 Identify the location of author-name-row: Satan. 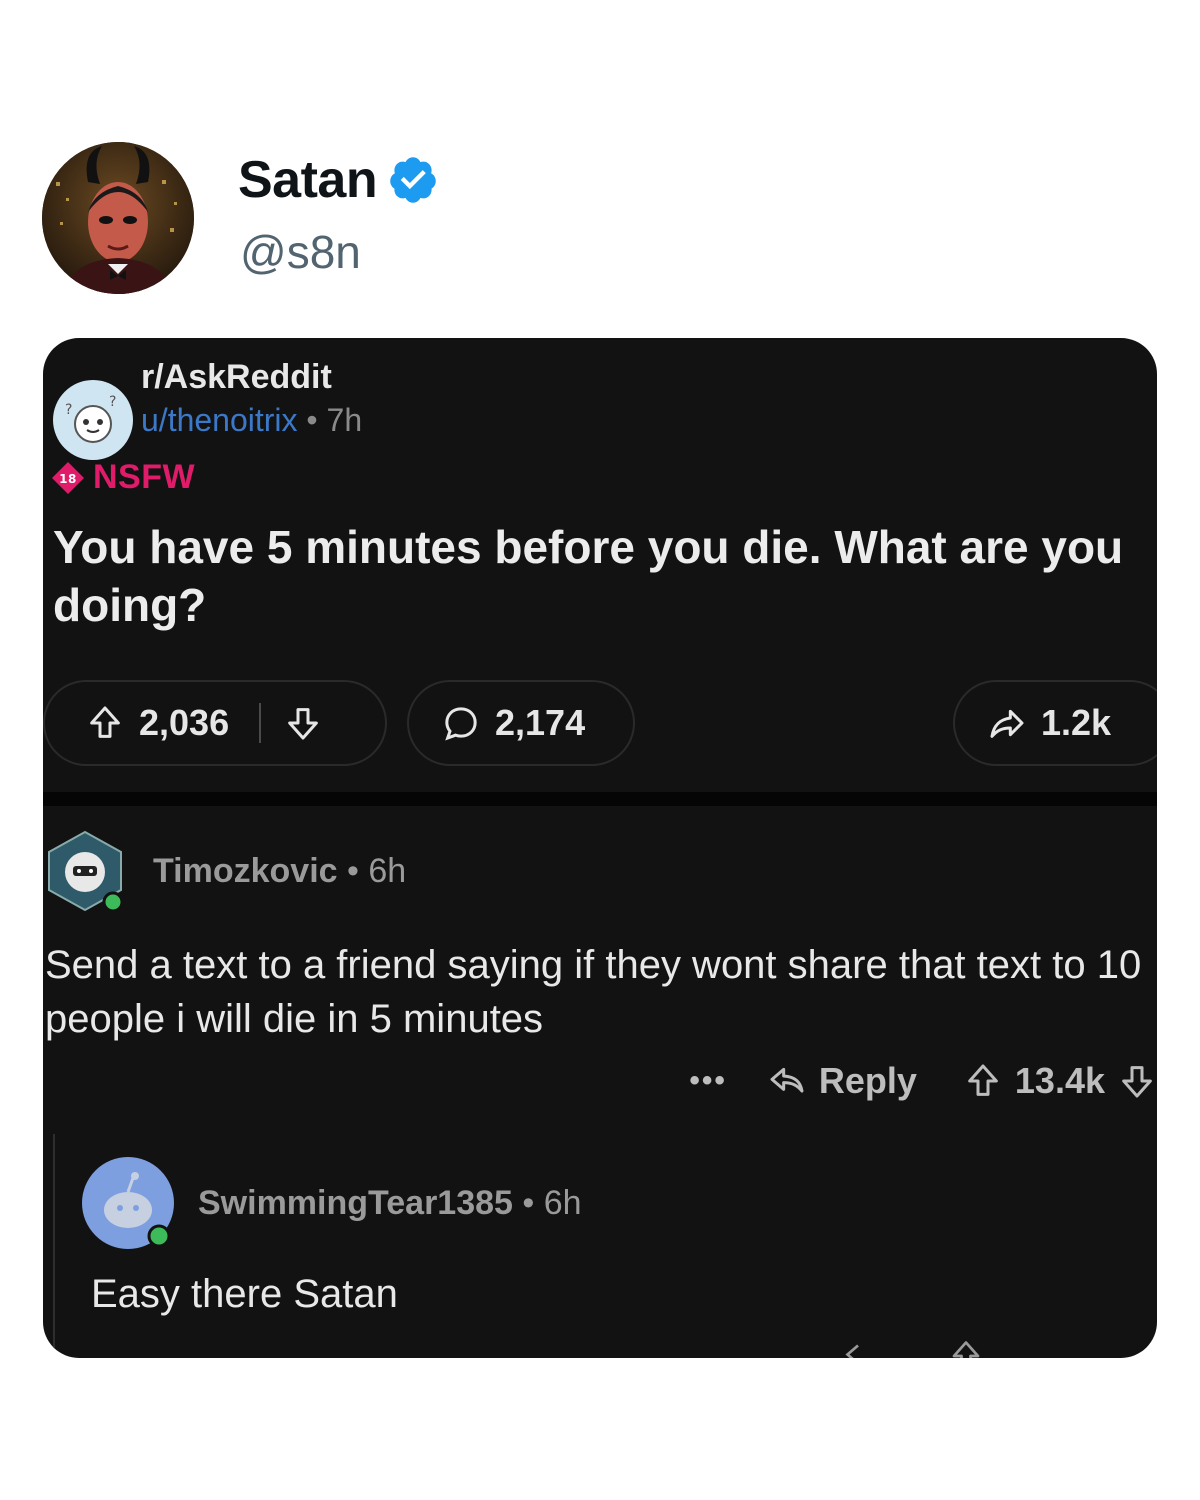
(338, 180).